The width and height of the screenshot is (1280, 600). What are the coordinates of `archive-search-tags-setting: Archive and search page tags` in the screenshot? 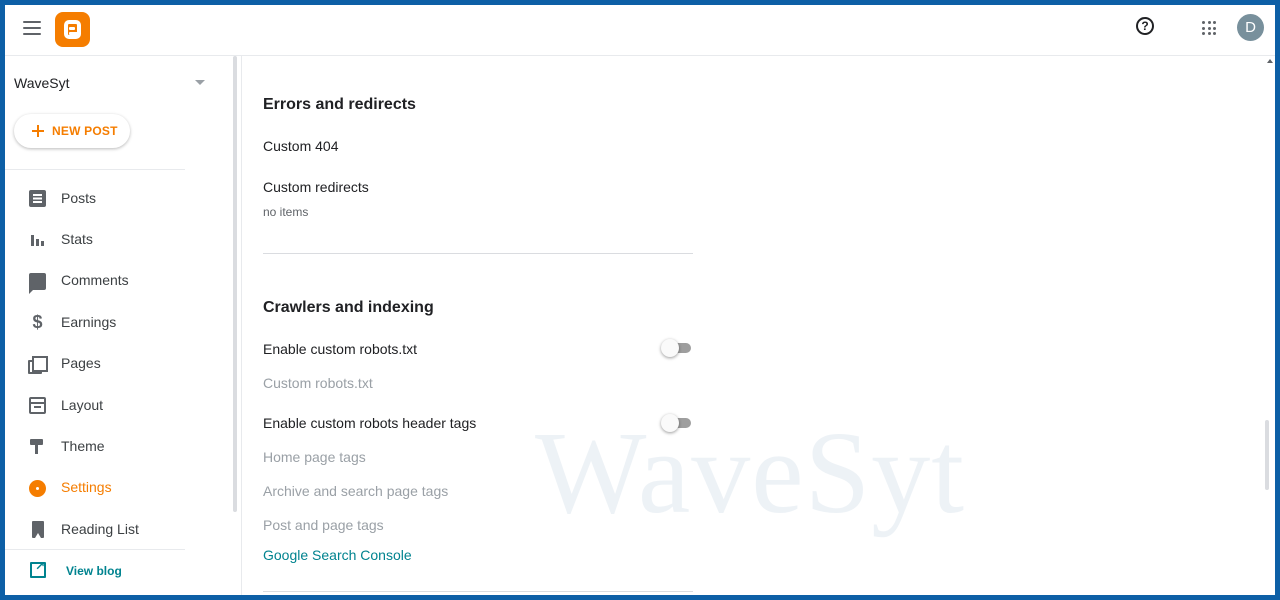 It's located at (356, 491).